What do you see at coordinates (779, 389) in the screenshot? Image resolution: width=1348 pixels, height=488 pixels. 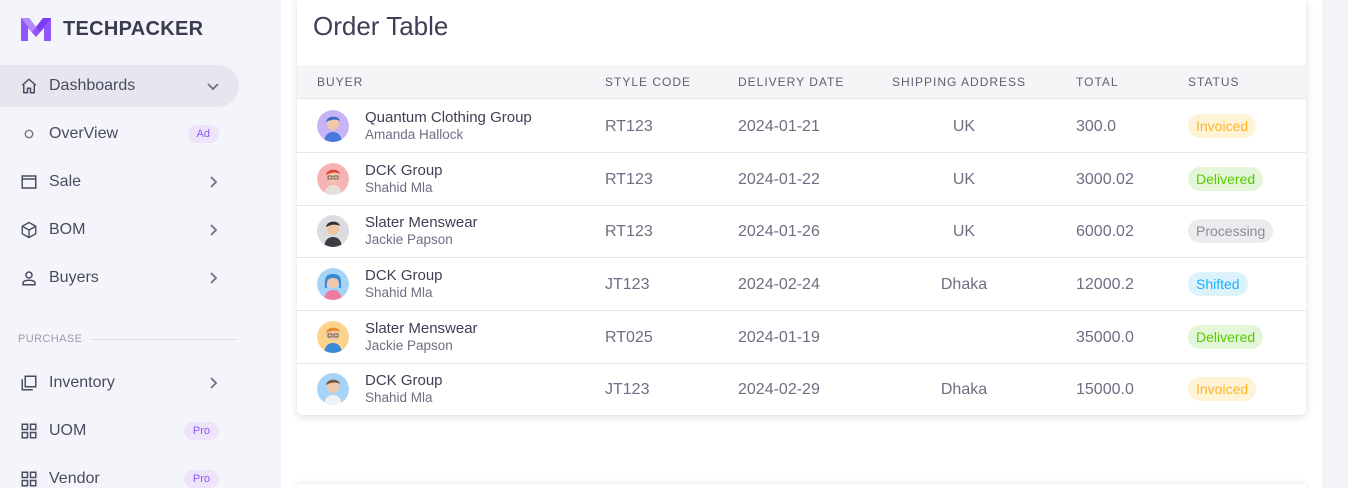 I see `delivery-date: 2024-02-29` at bounding box center [779, 389].